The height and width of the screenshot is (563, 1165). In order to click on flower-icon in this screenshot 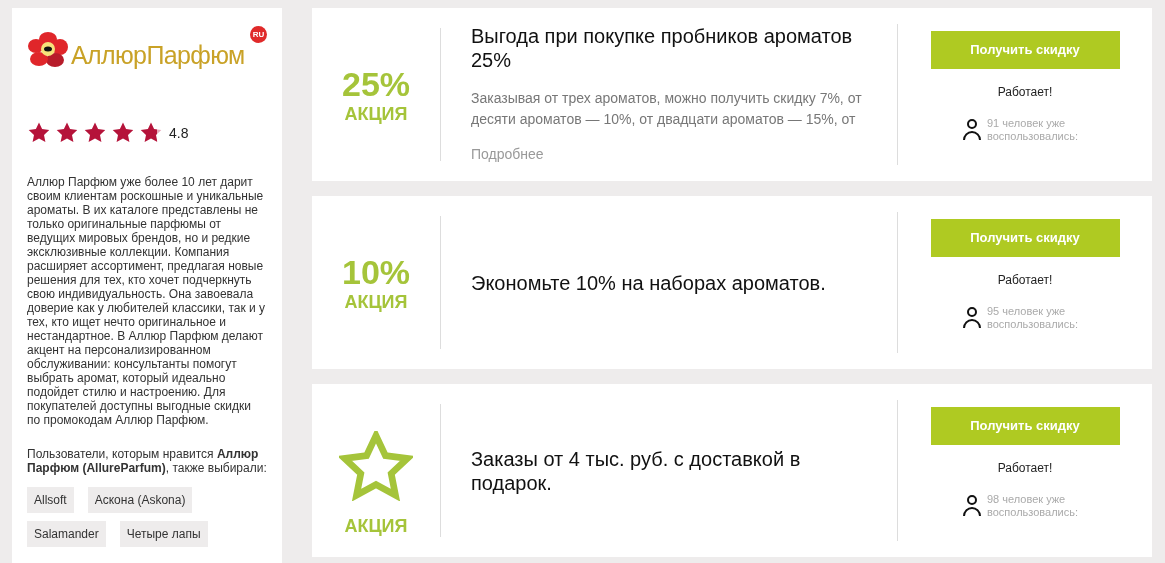, I will do `click(48, 50)`.